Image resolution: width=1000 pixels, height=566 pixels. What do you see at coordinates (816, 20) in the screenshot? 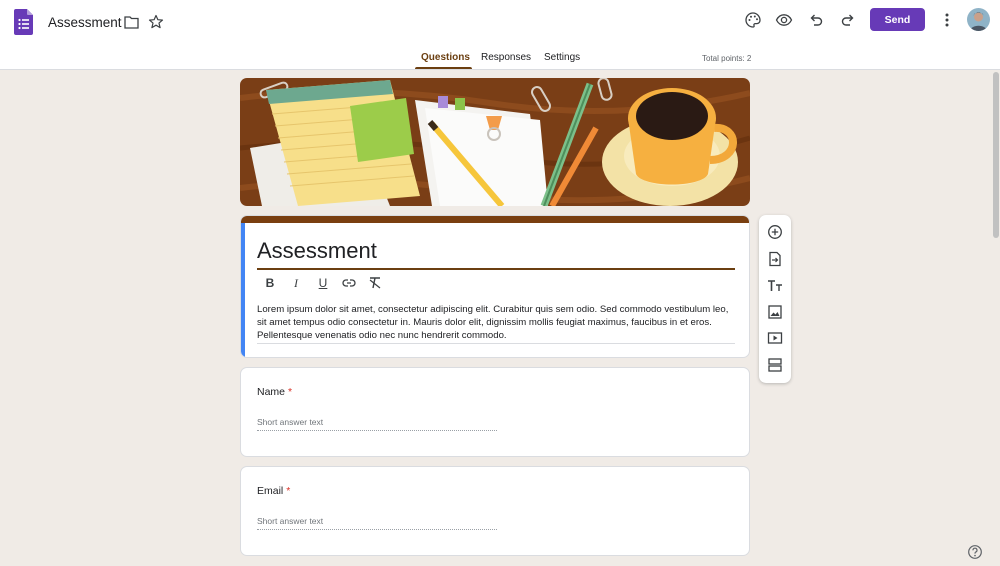
I see `undo-icon` at bounding box center [816, 20].